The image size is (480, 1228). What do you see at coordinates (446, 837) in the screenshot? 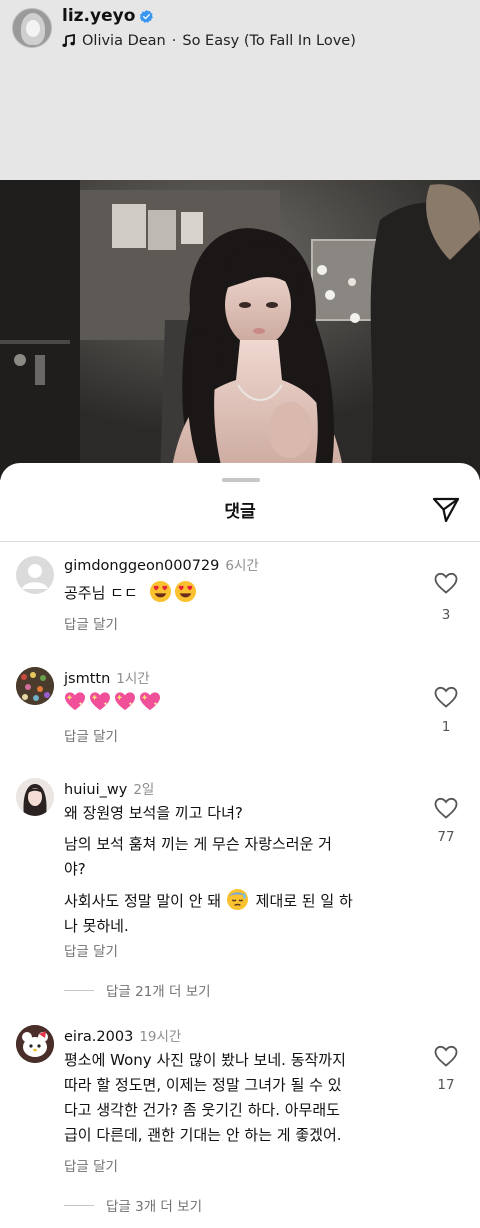
I see `like-count: 77` at bounding box center [446, 837].